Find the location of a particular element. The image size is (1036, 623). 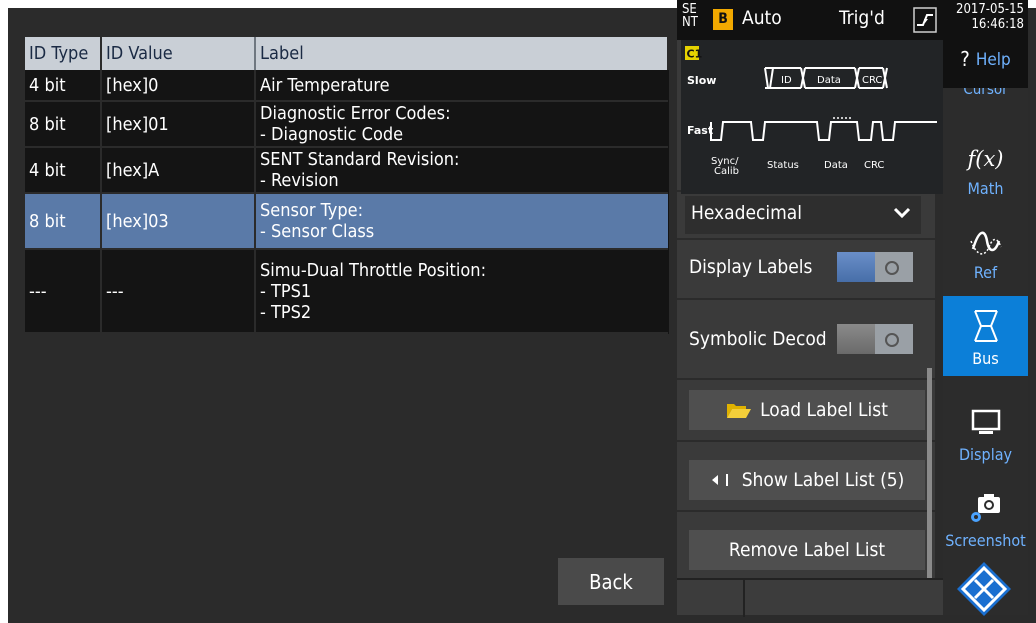

id-value-cell: [hex]01 is located at coordinates (178, 124).